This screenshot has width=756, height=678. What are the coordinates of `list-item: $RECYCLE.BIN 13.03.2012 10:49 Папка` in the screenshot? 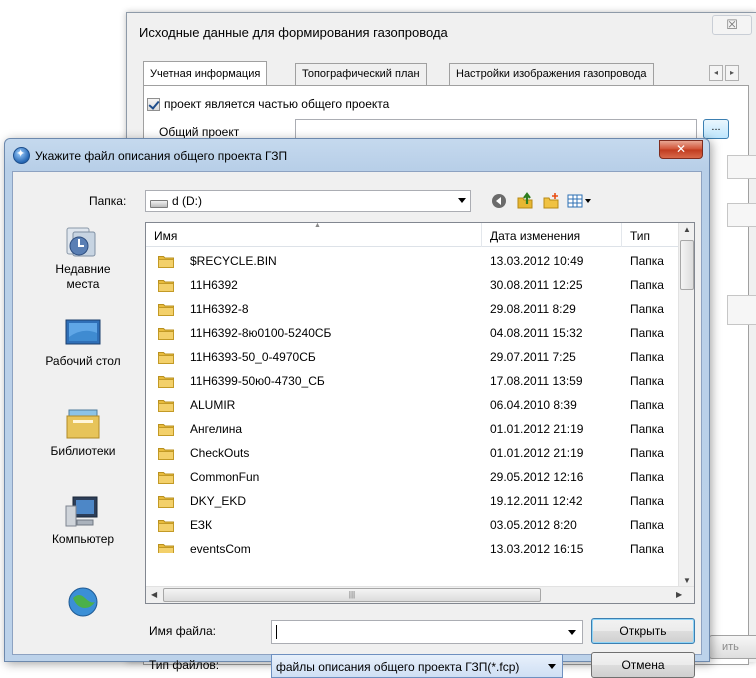 It's located at (413, 261).